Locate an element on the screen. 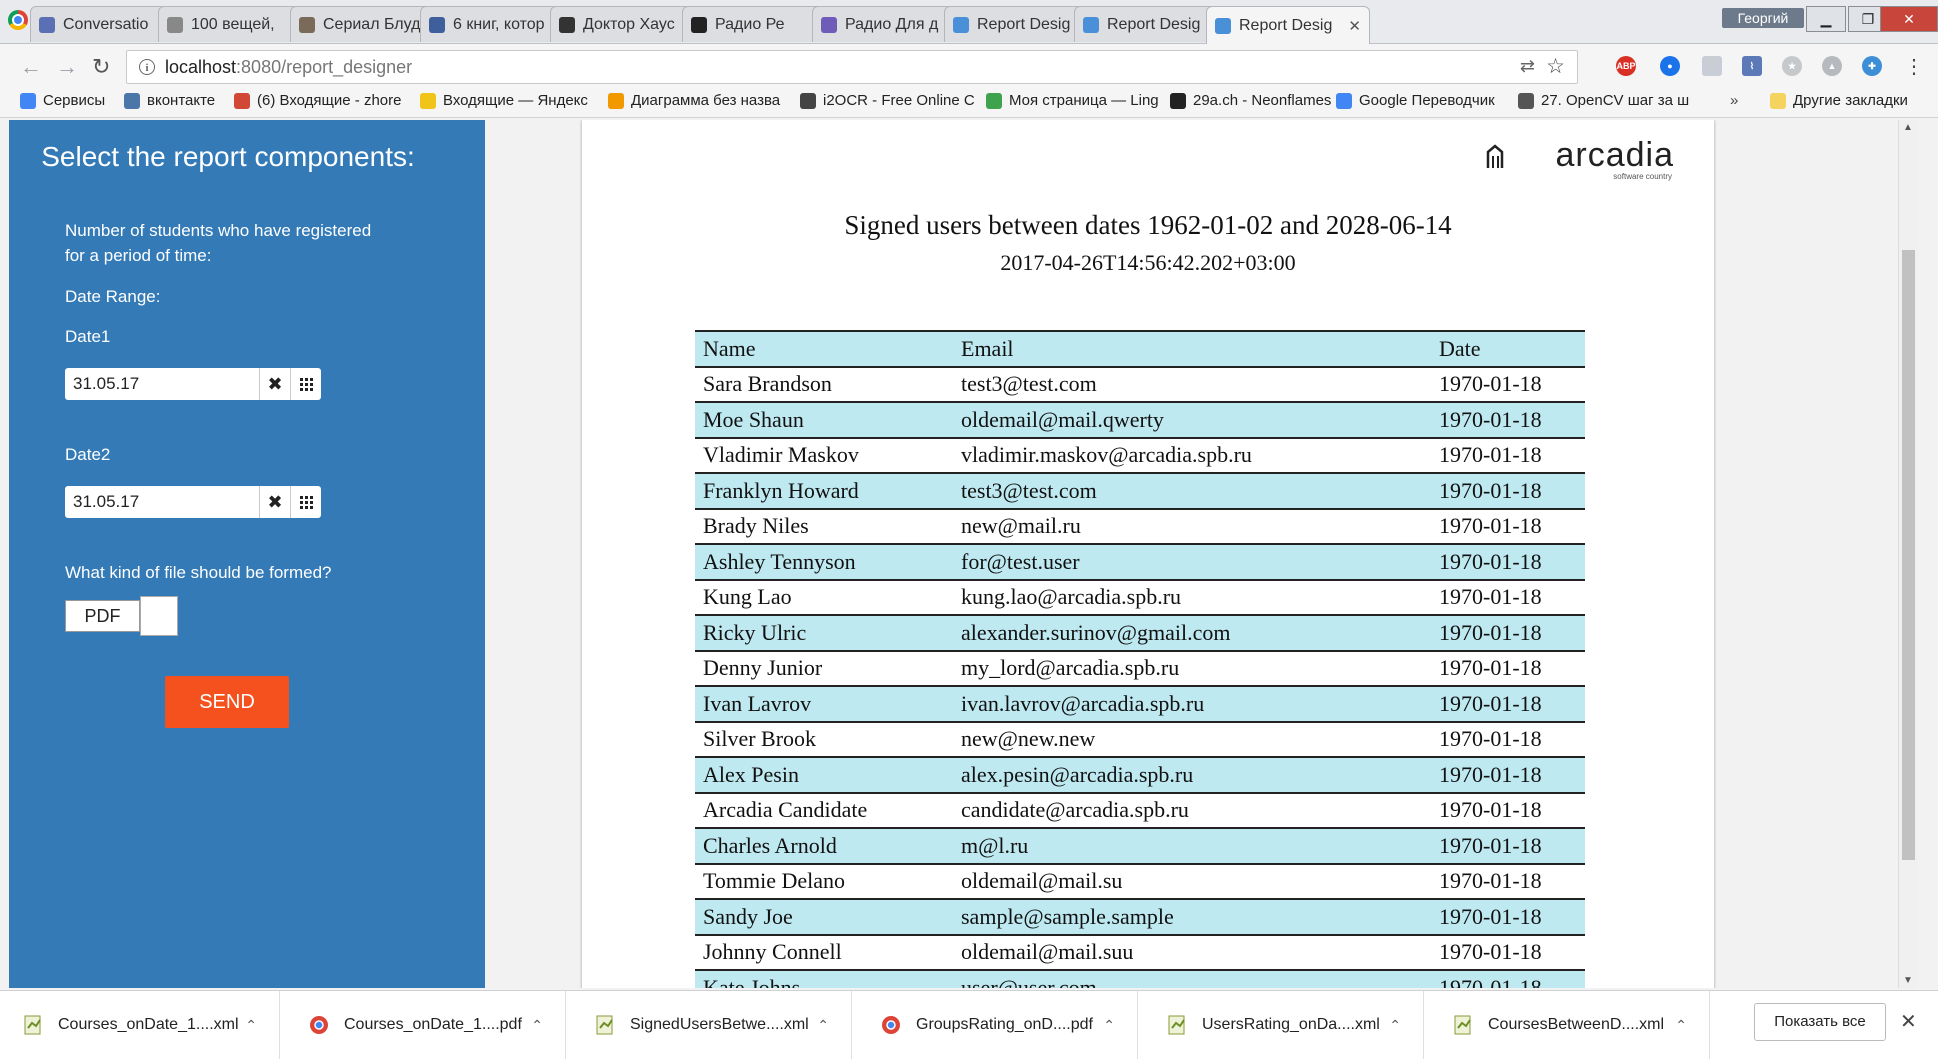 This screenshot has height=1060, width=1938. bookmark-item: Сервисы is located at coordinates (62, 100).